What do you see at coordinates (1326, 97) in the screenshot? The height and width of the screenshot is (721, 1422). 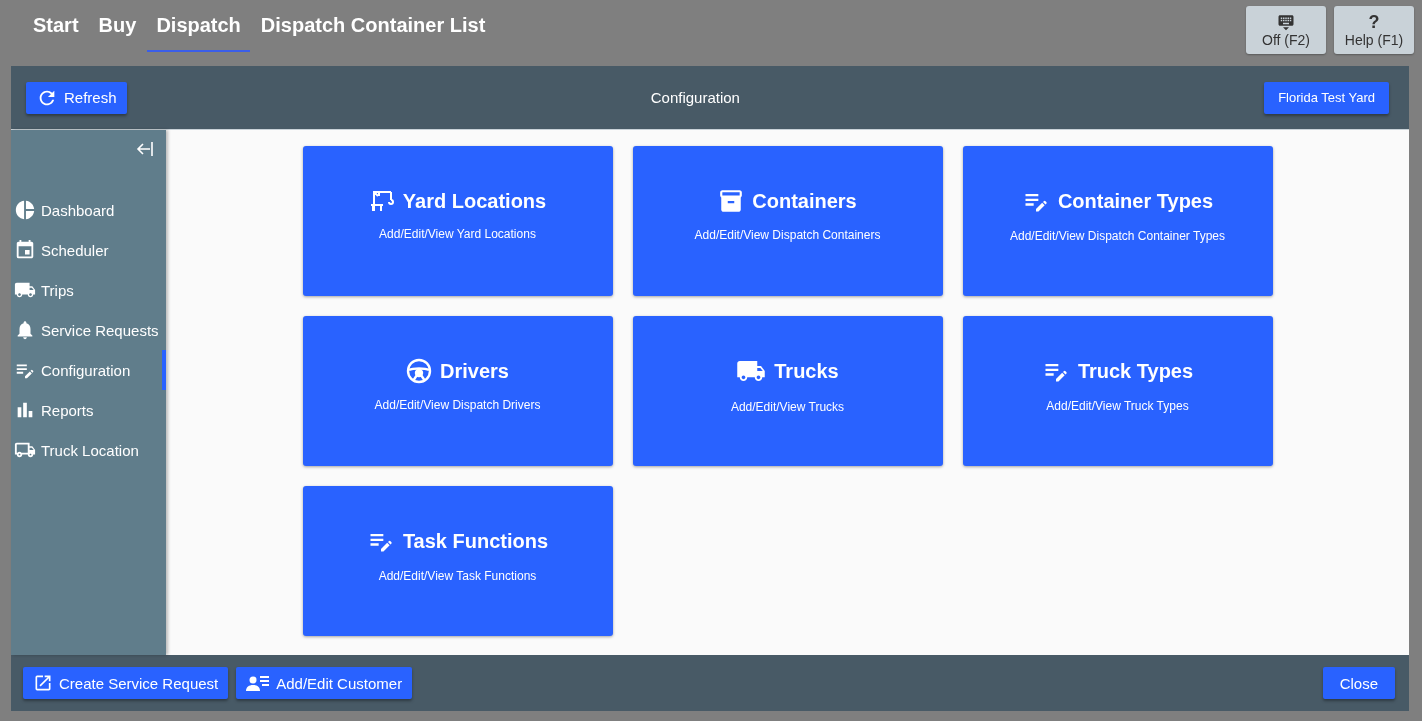 I see `yard-button: Florida Test Yard` at bounding box center [1326, 97].